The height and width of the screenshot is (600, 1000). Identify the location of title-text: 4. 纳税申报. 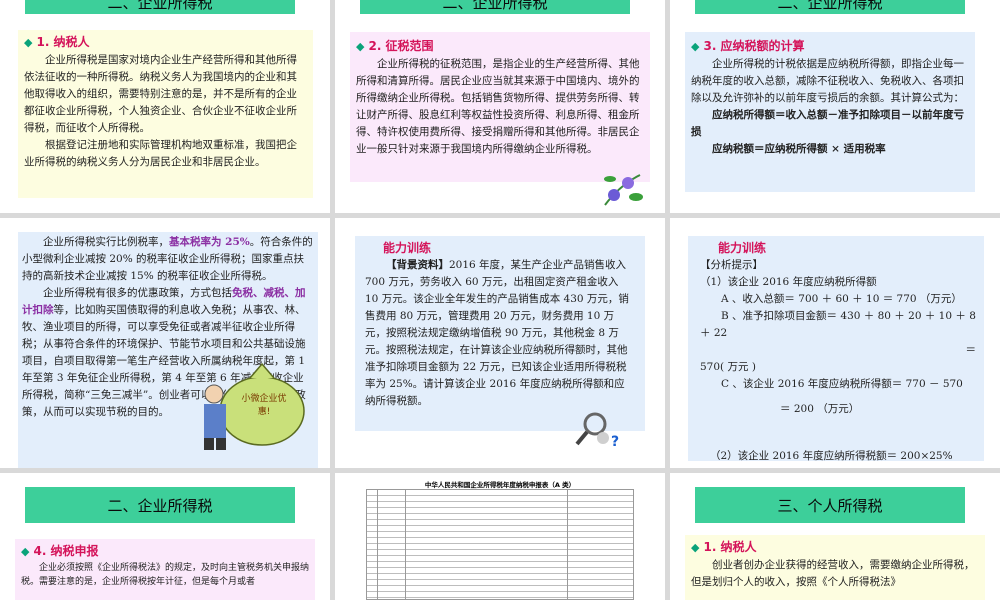
(66, 551).